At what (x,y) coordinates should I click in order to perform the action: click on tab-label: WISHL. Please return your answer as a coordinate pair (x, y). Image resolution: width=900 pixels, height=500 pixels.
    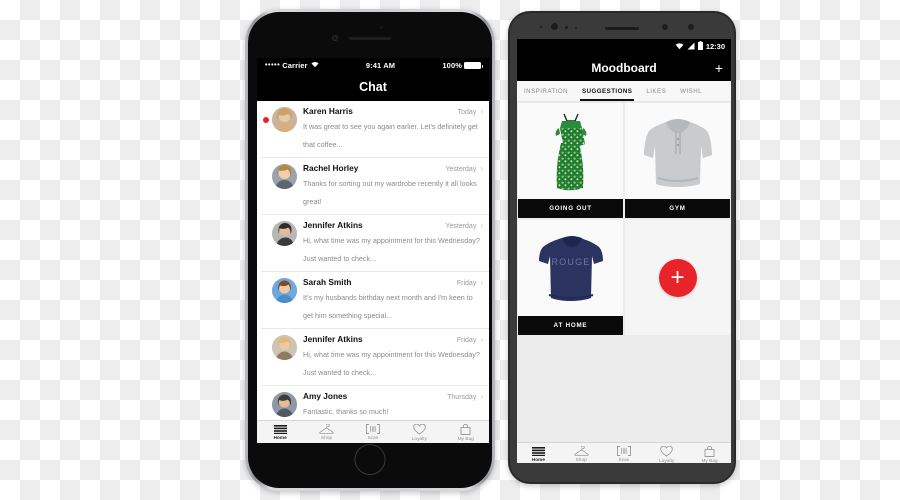
    Looking at the image, I should click on (691, 91).